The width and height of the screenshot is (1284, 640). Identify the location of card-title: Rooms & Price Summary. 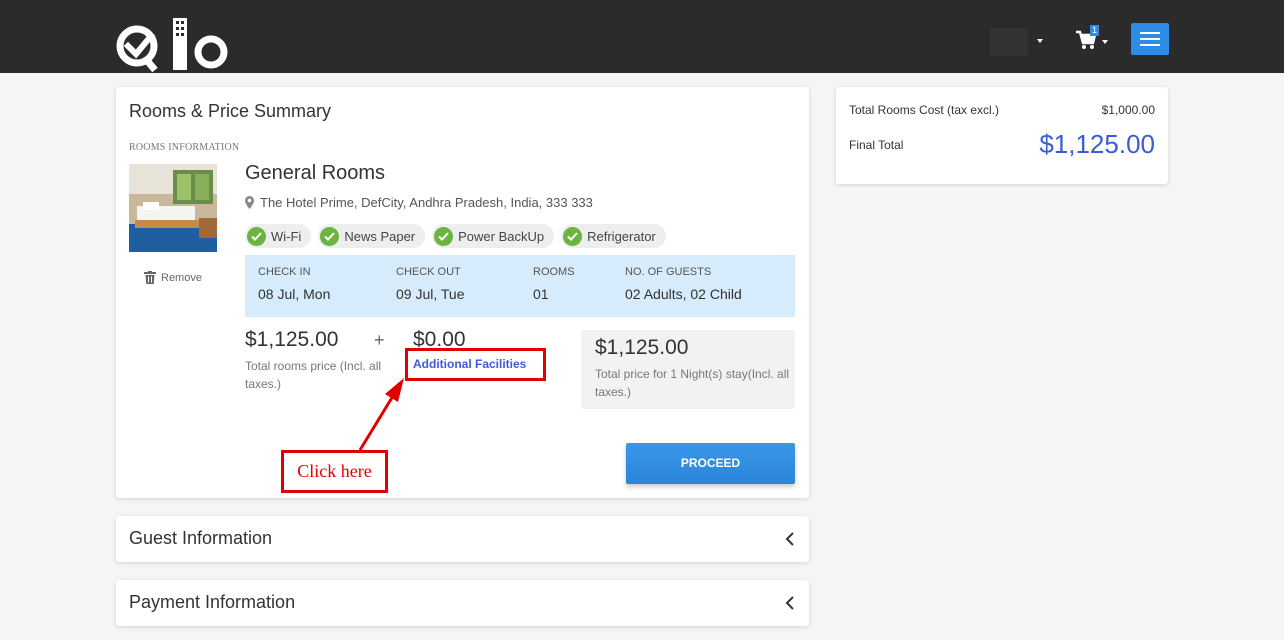
(230, 111).